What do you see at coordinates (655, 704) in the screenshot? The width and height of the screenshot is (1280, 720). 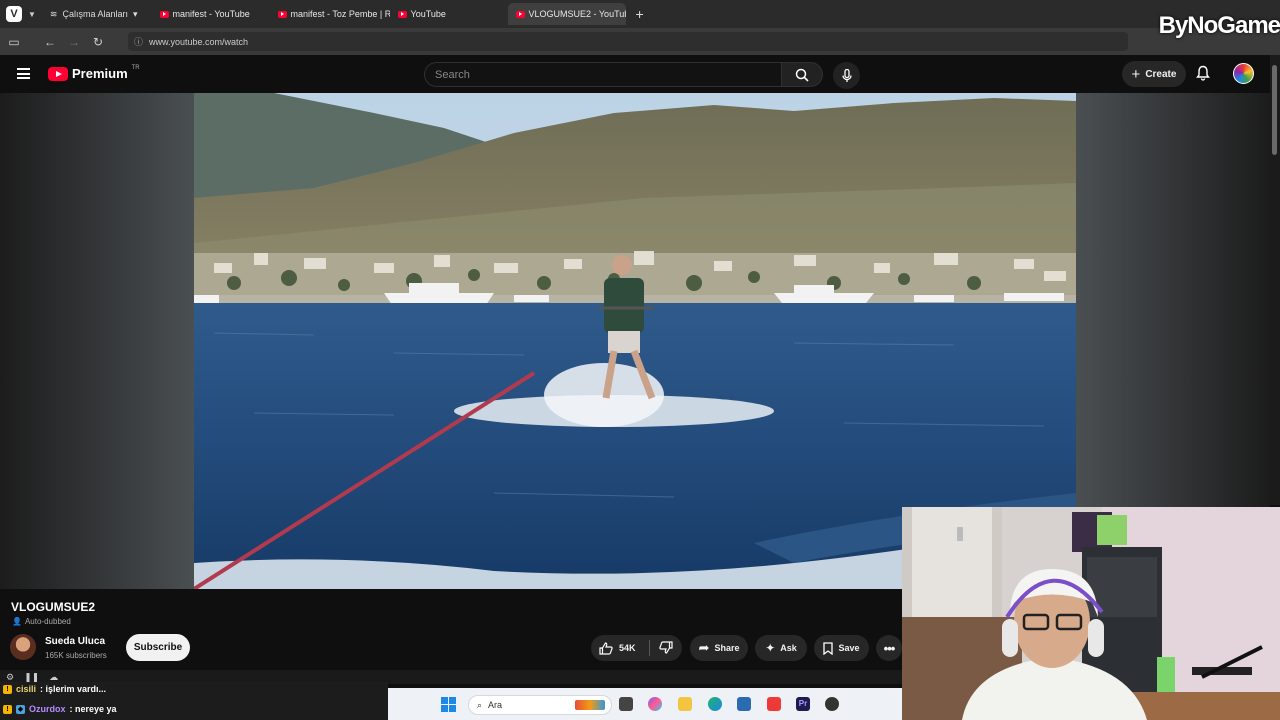 I see `copilot-icon` at bounding box center [655, 704].